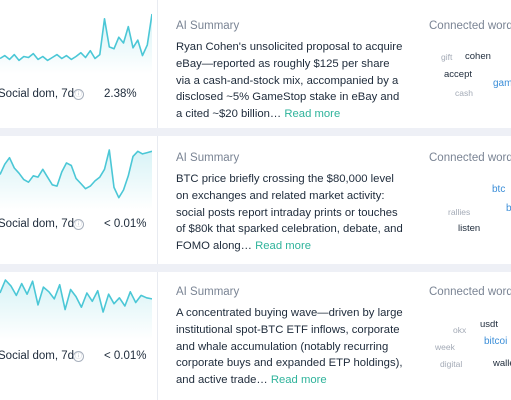 Image resolution: width=511 pixels, height=400 pixels. Describe the element at coordinates (459, 212) in the screenshot. I see `connected-word: rallies` at that location.